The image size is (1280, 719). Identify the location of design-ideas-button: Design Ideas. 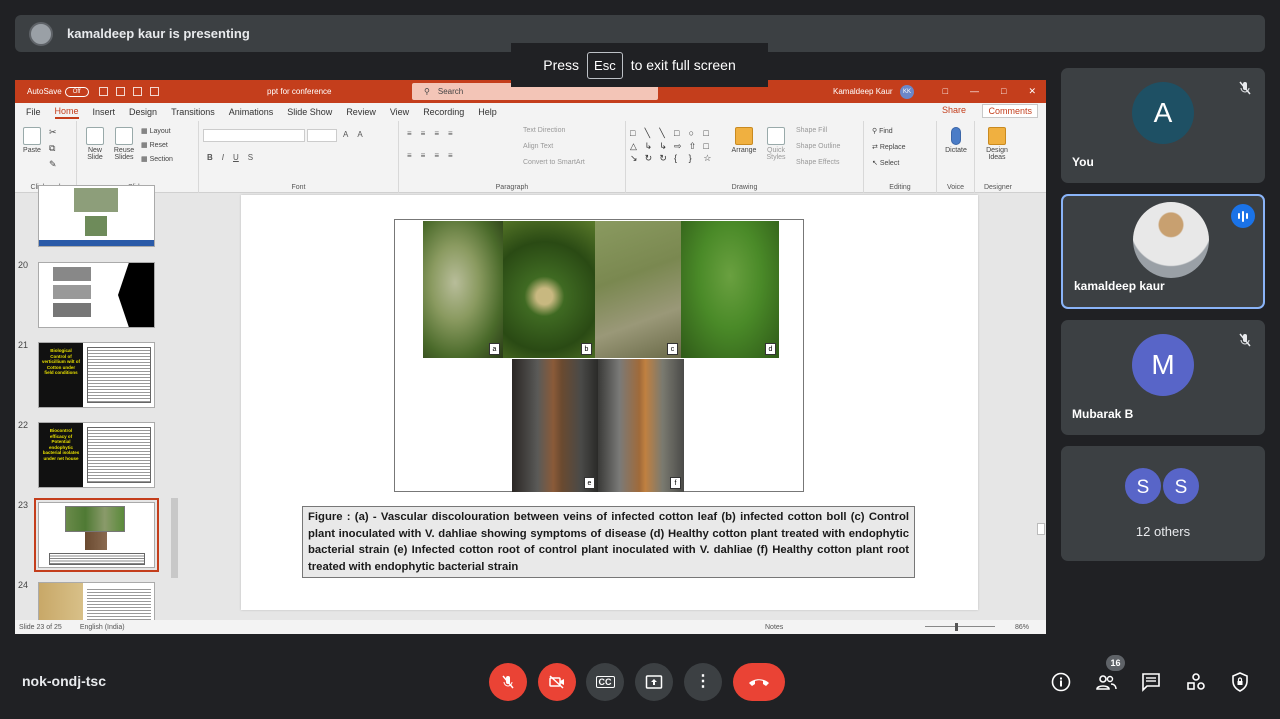
(997, 144).